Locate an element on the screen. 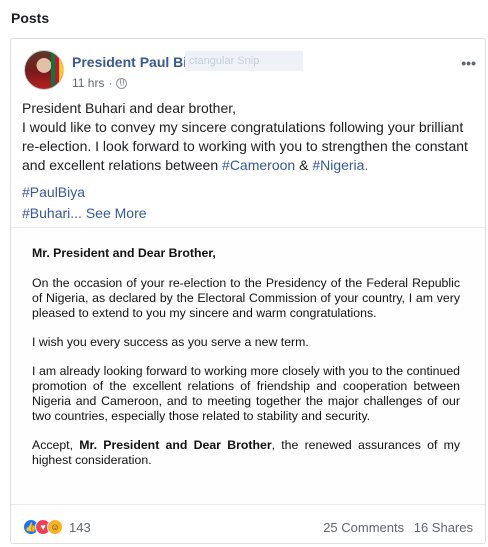 Image resolution: width=488 pixels, height=547 pixels. post-meta: 11 hrs · is located at coordinates (100, 83).